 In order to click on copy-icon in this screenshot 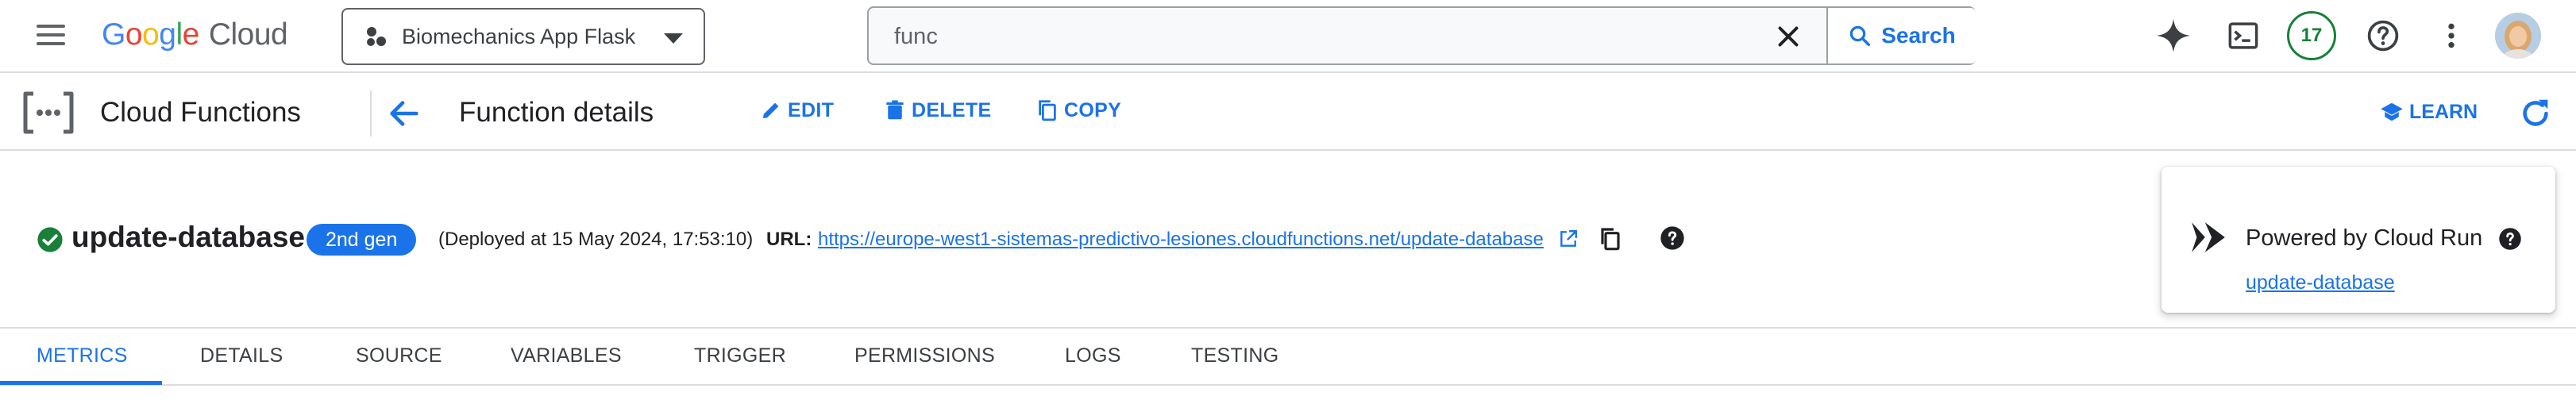, I will do `click(1047, 110)`.